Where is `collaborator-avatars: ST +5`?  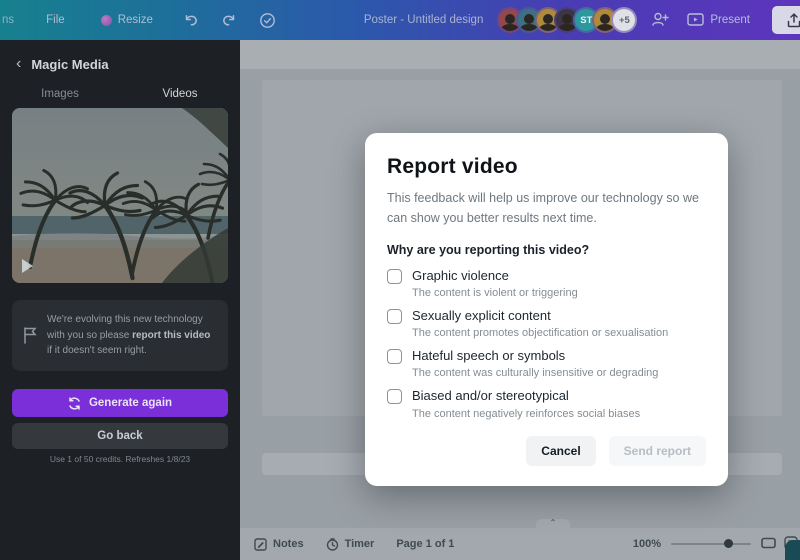
collaborator-avatars: ST +5 is located at coordinates (567, 20).